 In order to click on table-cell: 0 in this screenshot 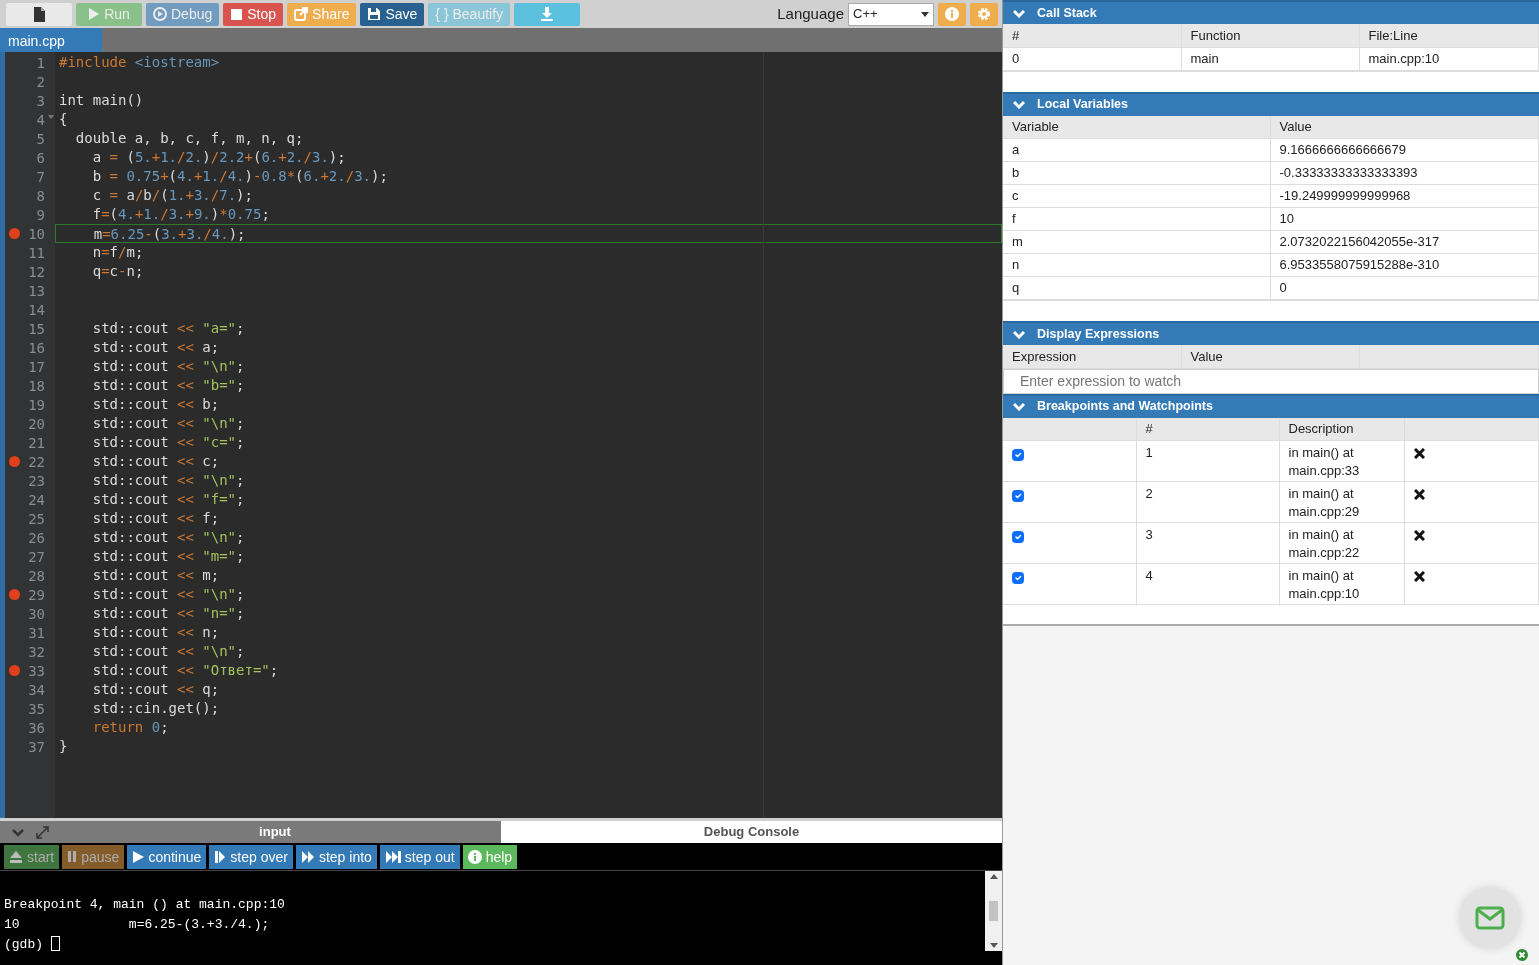, I will do `click(1092, 58)`.